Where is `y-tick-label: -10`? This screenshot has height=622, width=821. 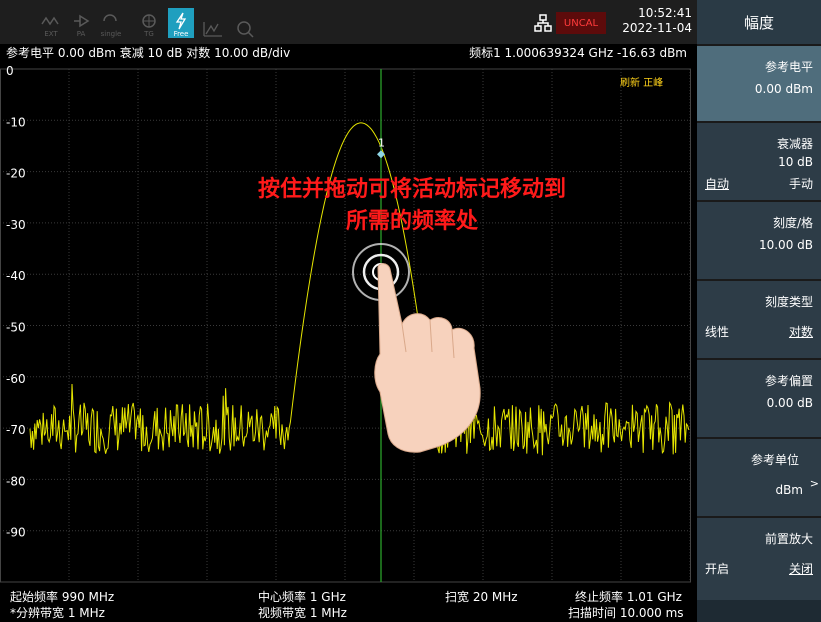
y-tick-label: -10 is located at coordinates (16, 122).